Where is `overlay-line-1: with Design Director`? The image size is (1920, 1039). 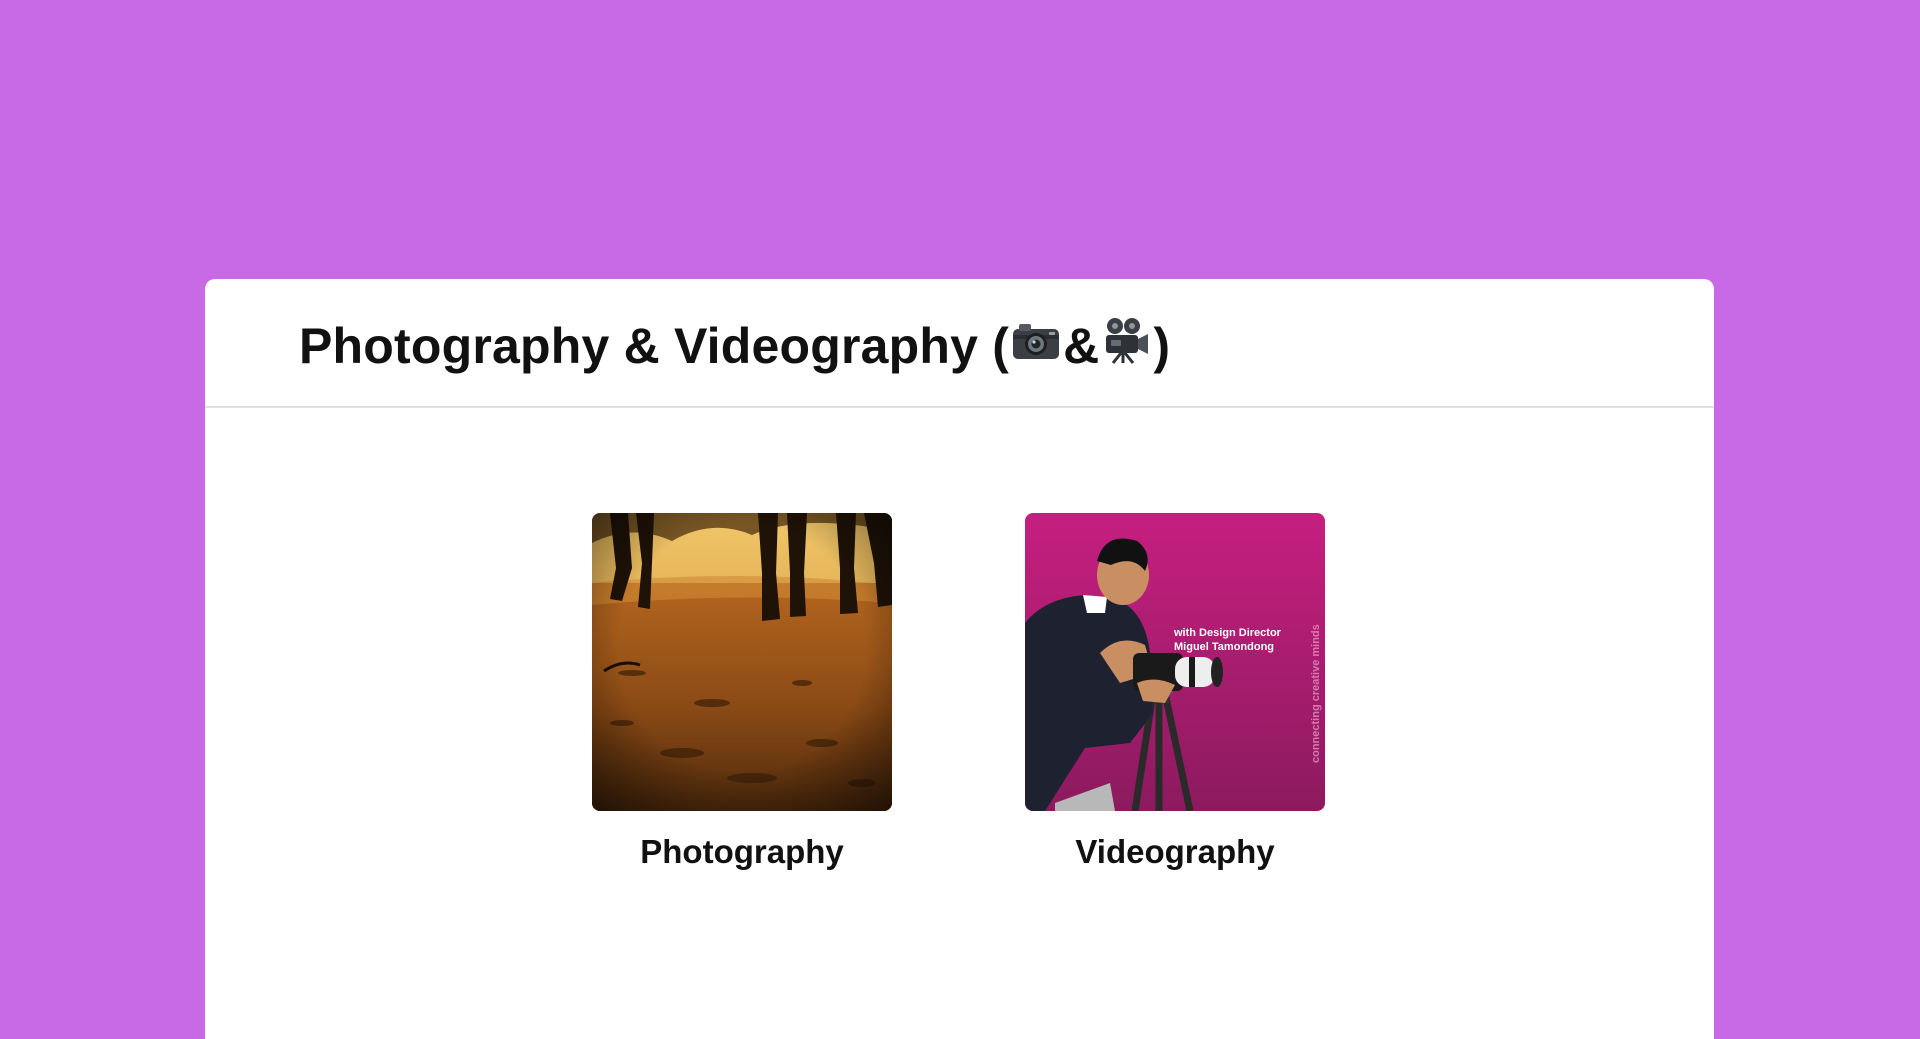
overlay-line-1: with Design Director is located at coordinates (1227, 633).